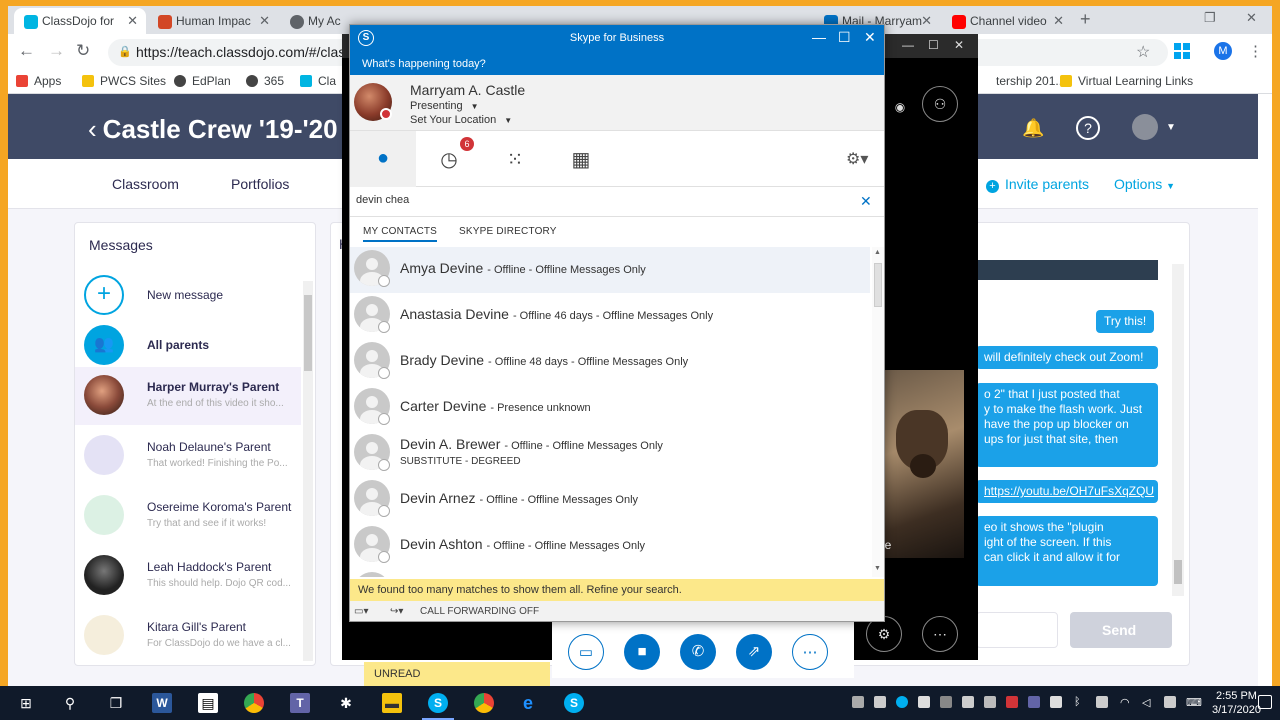 This screenshot has width=1280, height=720. Describe the element at coordinates (1037, 184) in the screenshot. I see `invite-parents-button: + Invite parents` at that location.